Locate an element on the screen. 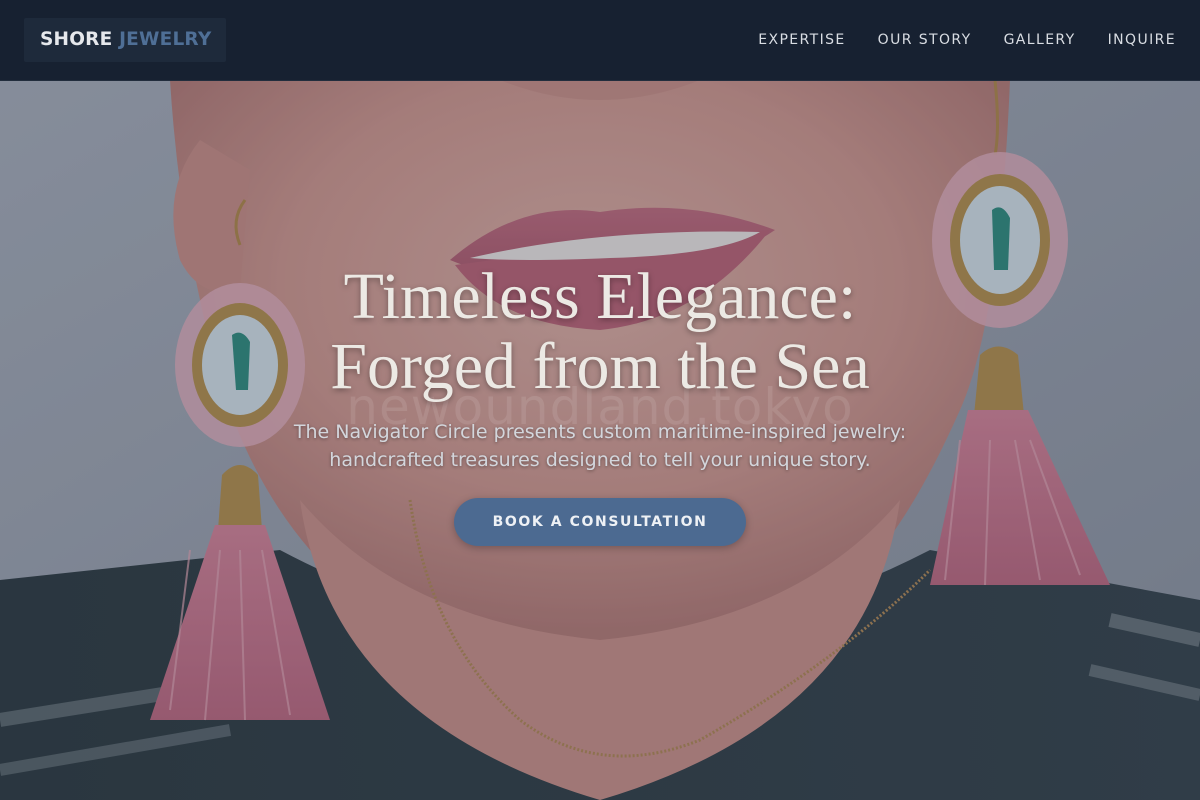 This screenshot has width=1200, height=800. brand-name-accent: JEWELRY is located at coordinates (165, 39).